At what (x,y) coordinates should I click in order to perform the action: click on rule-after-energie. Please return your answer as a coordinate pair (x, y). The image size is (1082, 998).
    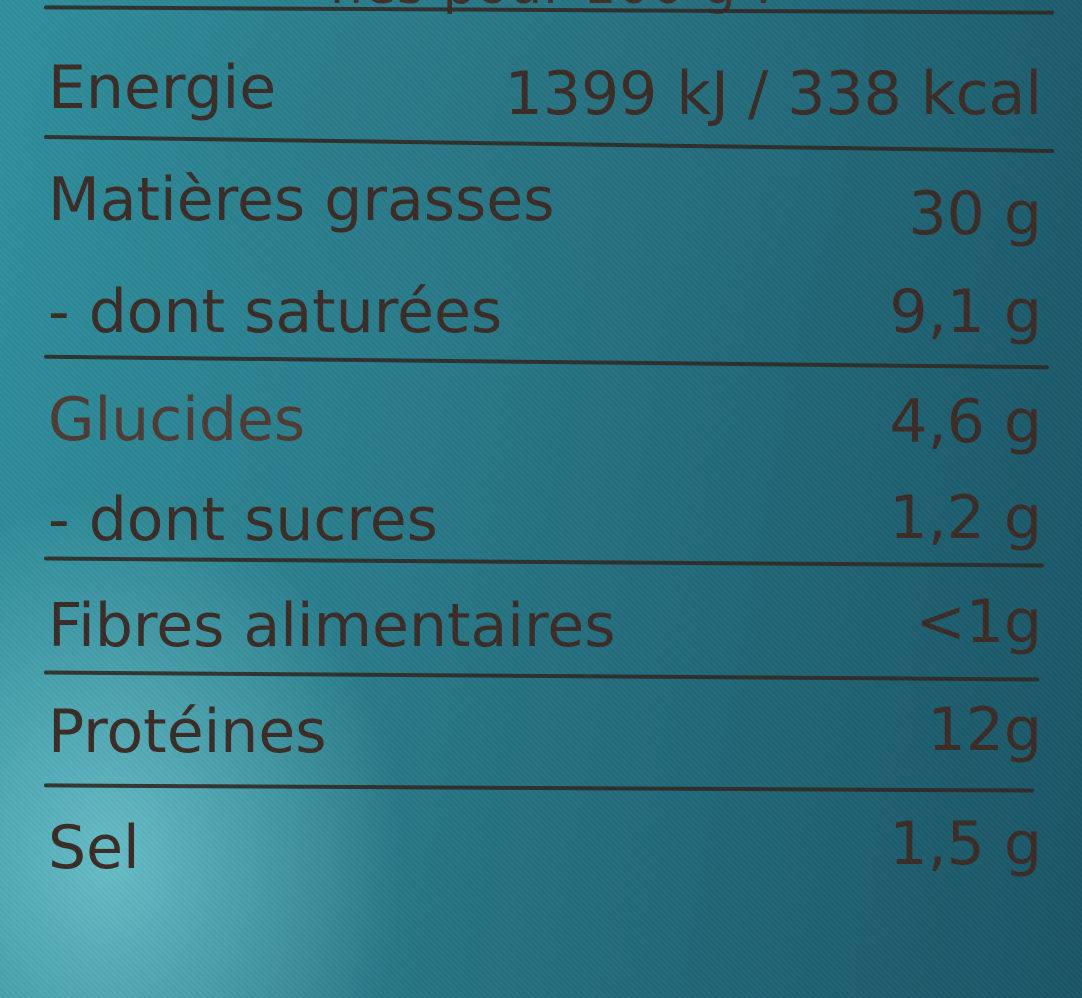
    Looking at the image, I should click on (549, 144).